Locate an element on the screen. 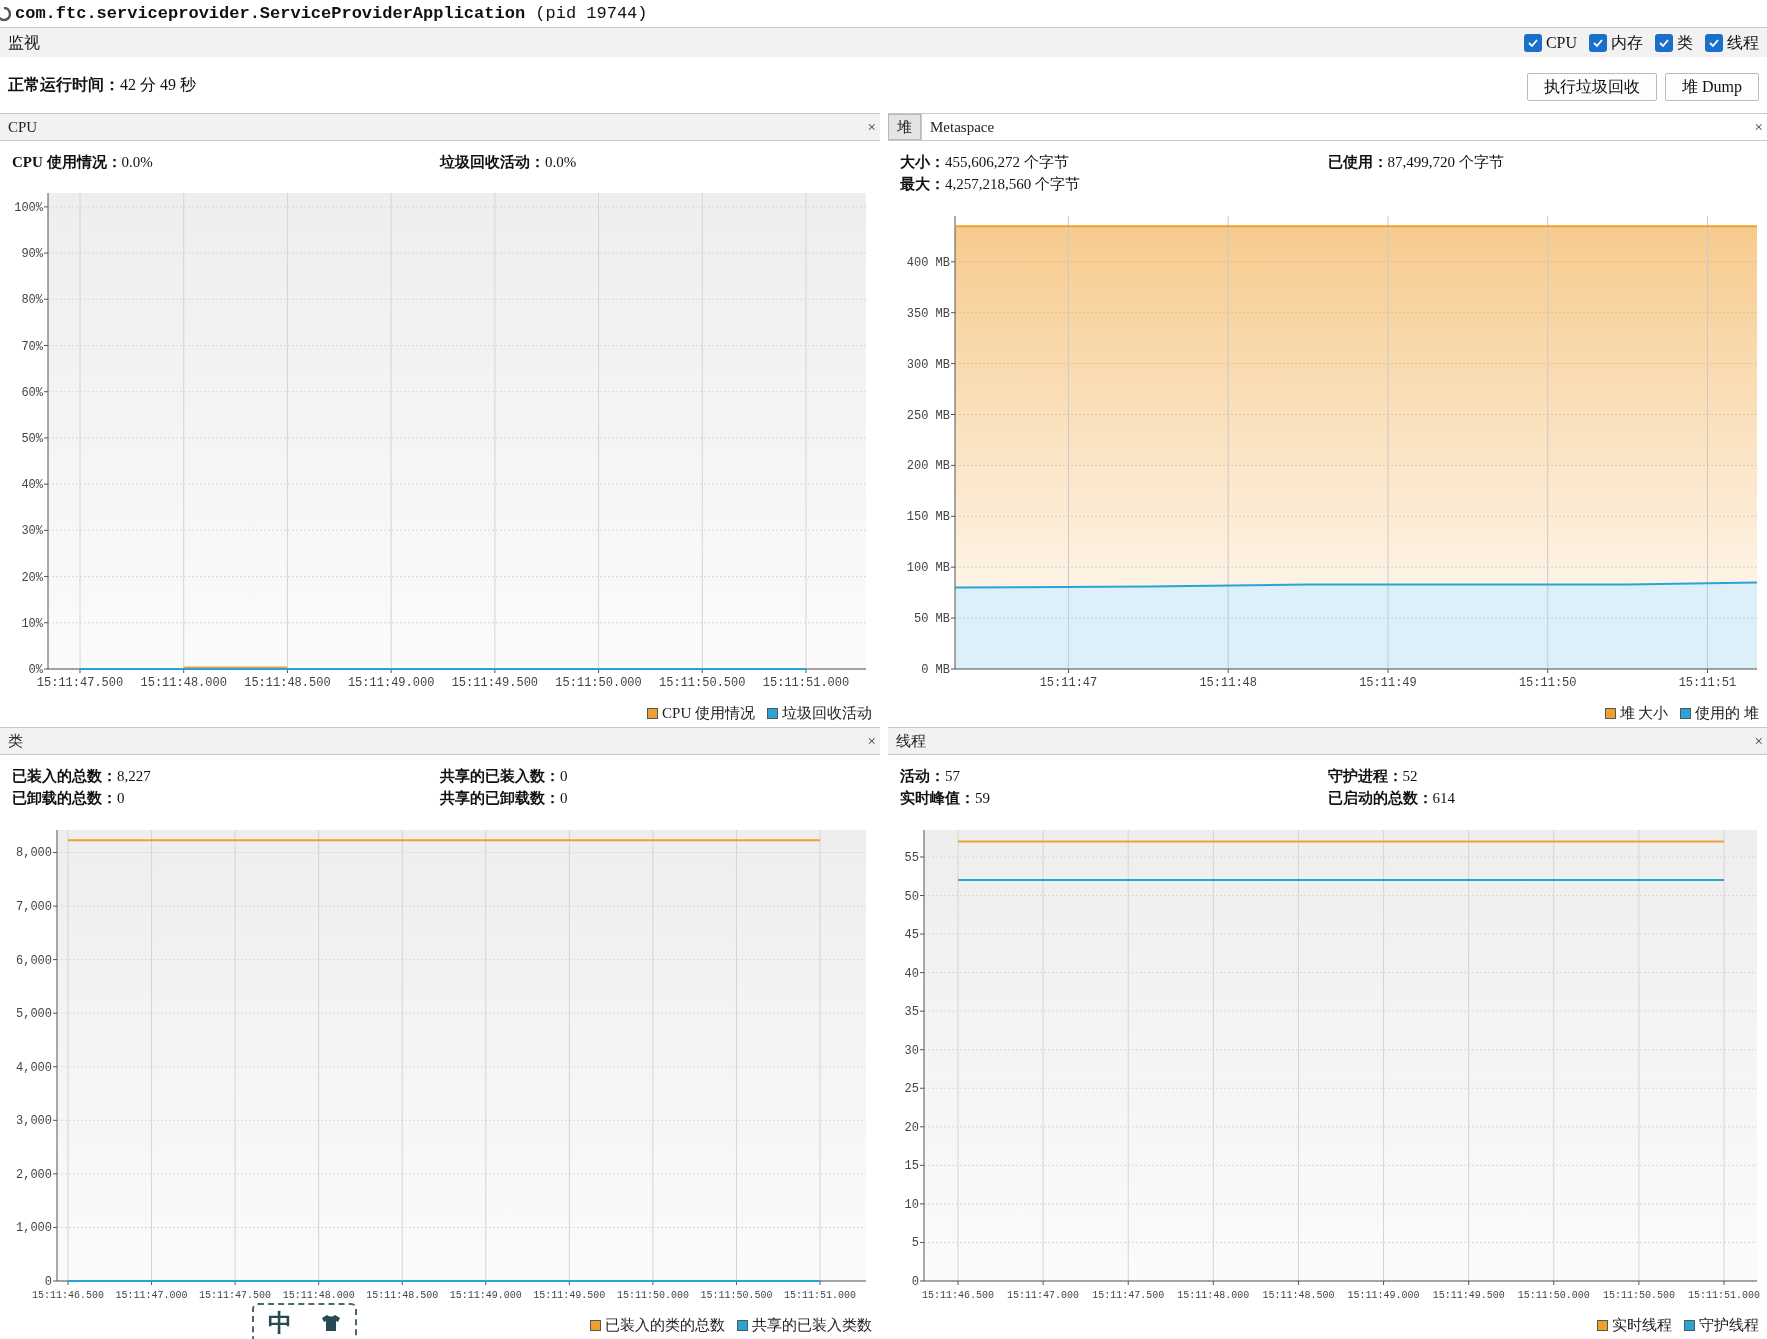  legend-label: 堆 大小 is located at coordinates (1644, 713).